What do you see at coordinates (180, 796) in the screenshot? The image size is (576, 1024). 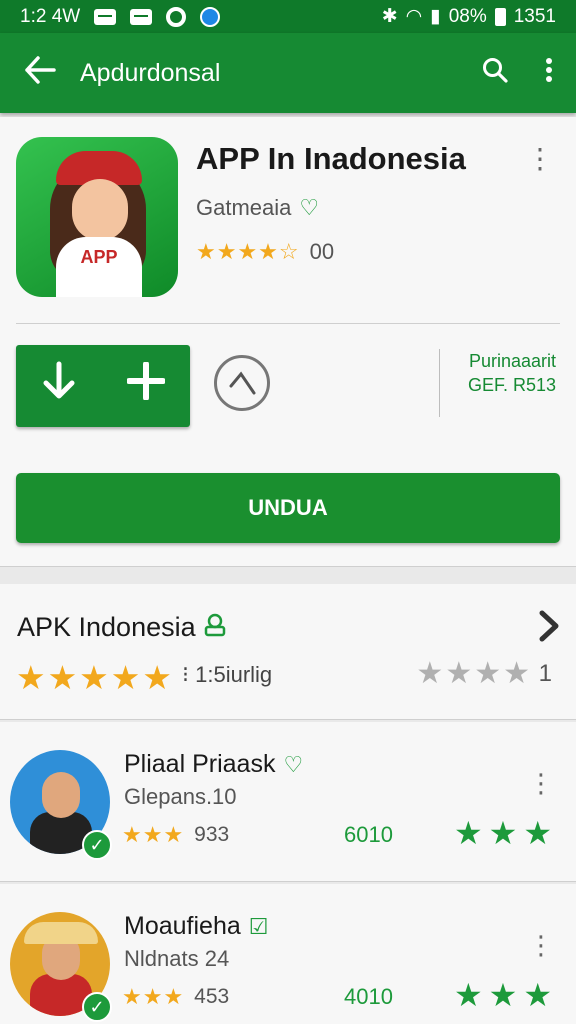 I see `reviewer-subtitle: Glepans.10` at bounding box center [180, 796].